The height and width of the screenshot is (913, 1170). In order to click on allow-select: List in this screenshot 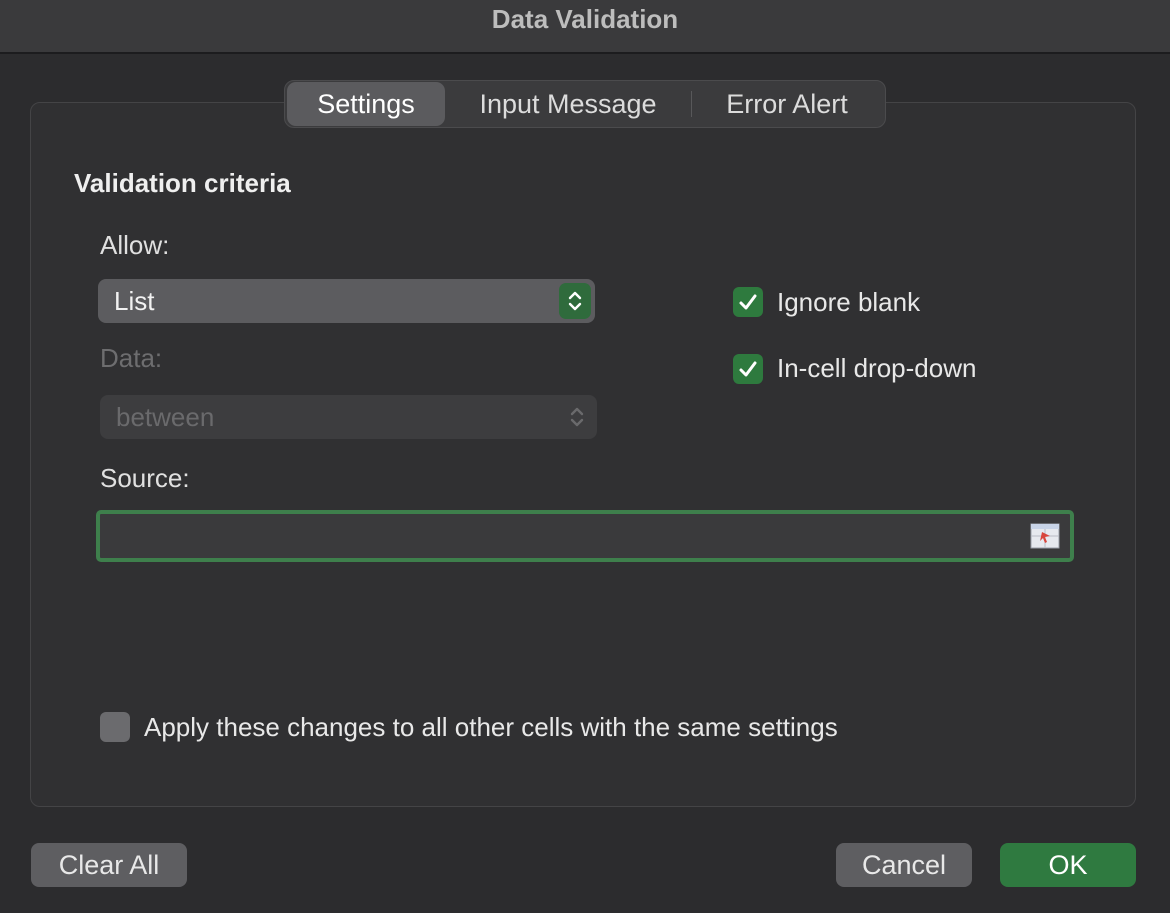, I will do `click(346, 301)`.